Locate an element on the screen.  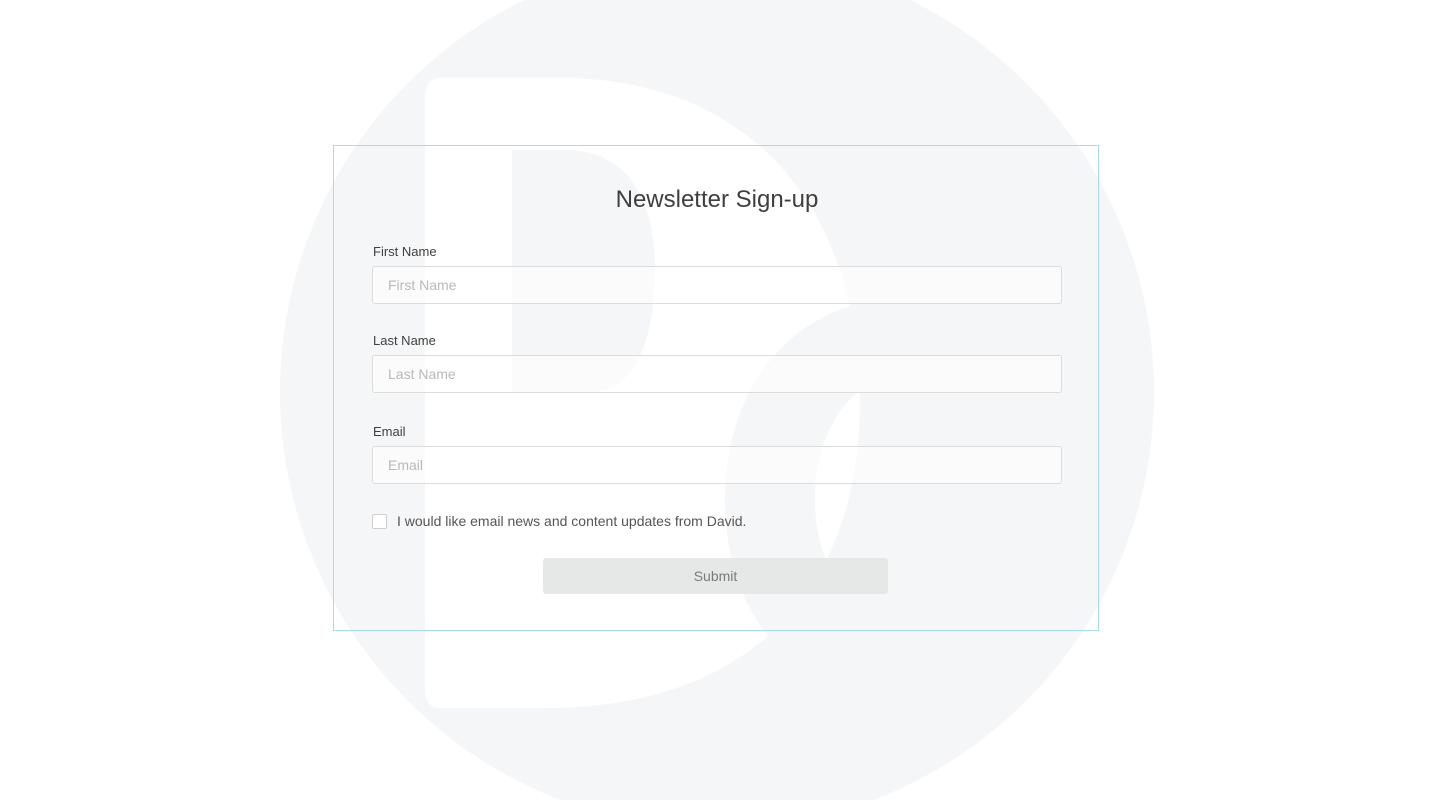
submit-button: Submit is located at coordinates (715, 576).